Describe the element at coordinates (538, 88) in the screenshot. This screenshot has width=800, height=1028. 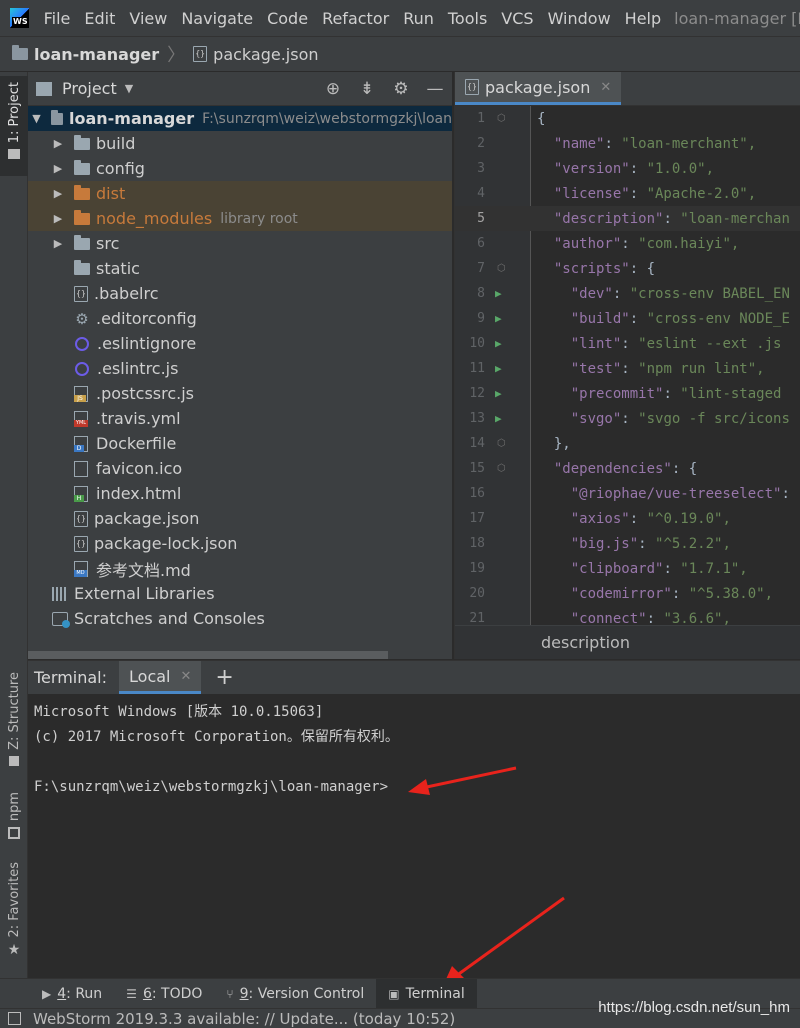
I see `editor-tab-package-json: {} package.json ✕` at that location.